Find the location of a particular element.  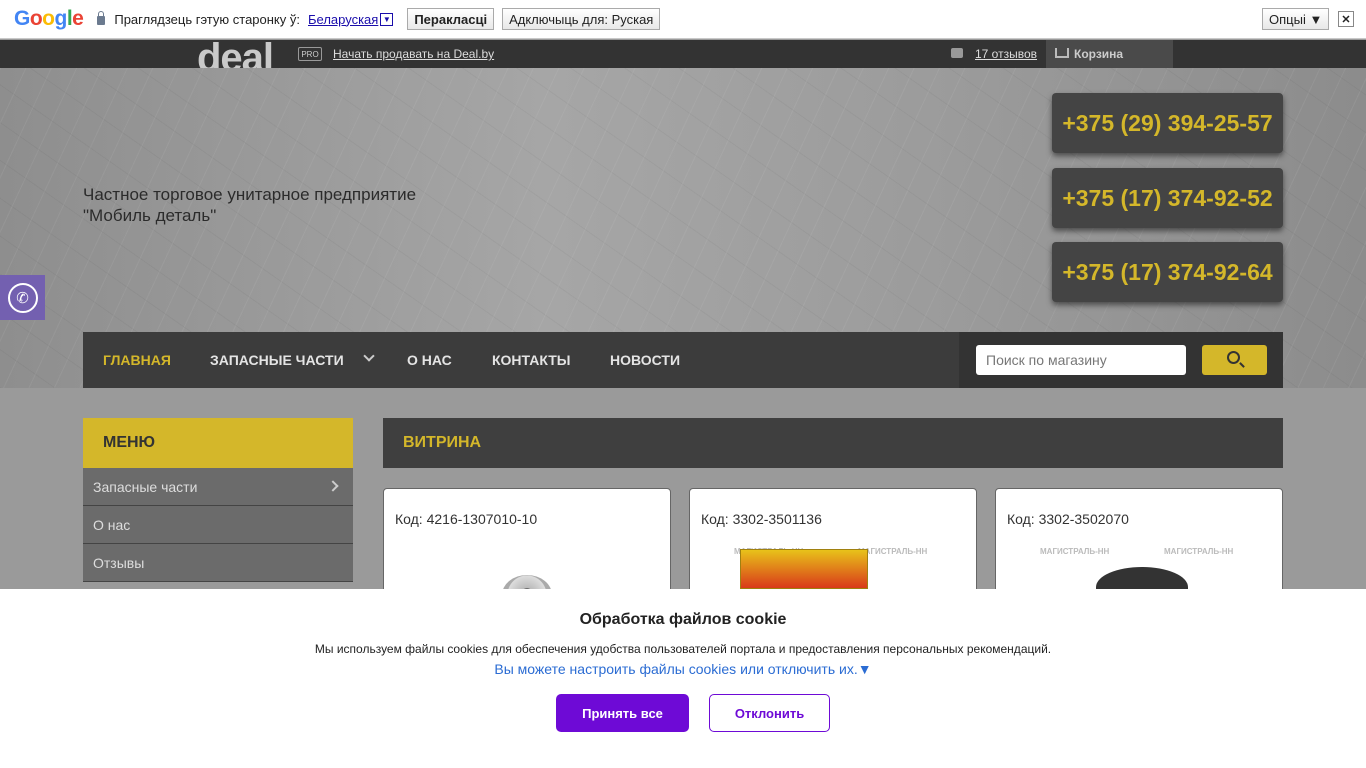

sidebar-item-spare-parts: Запасные части is located at coordinates (218, 487).